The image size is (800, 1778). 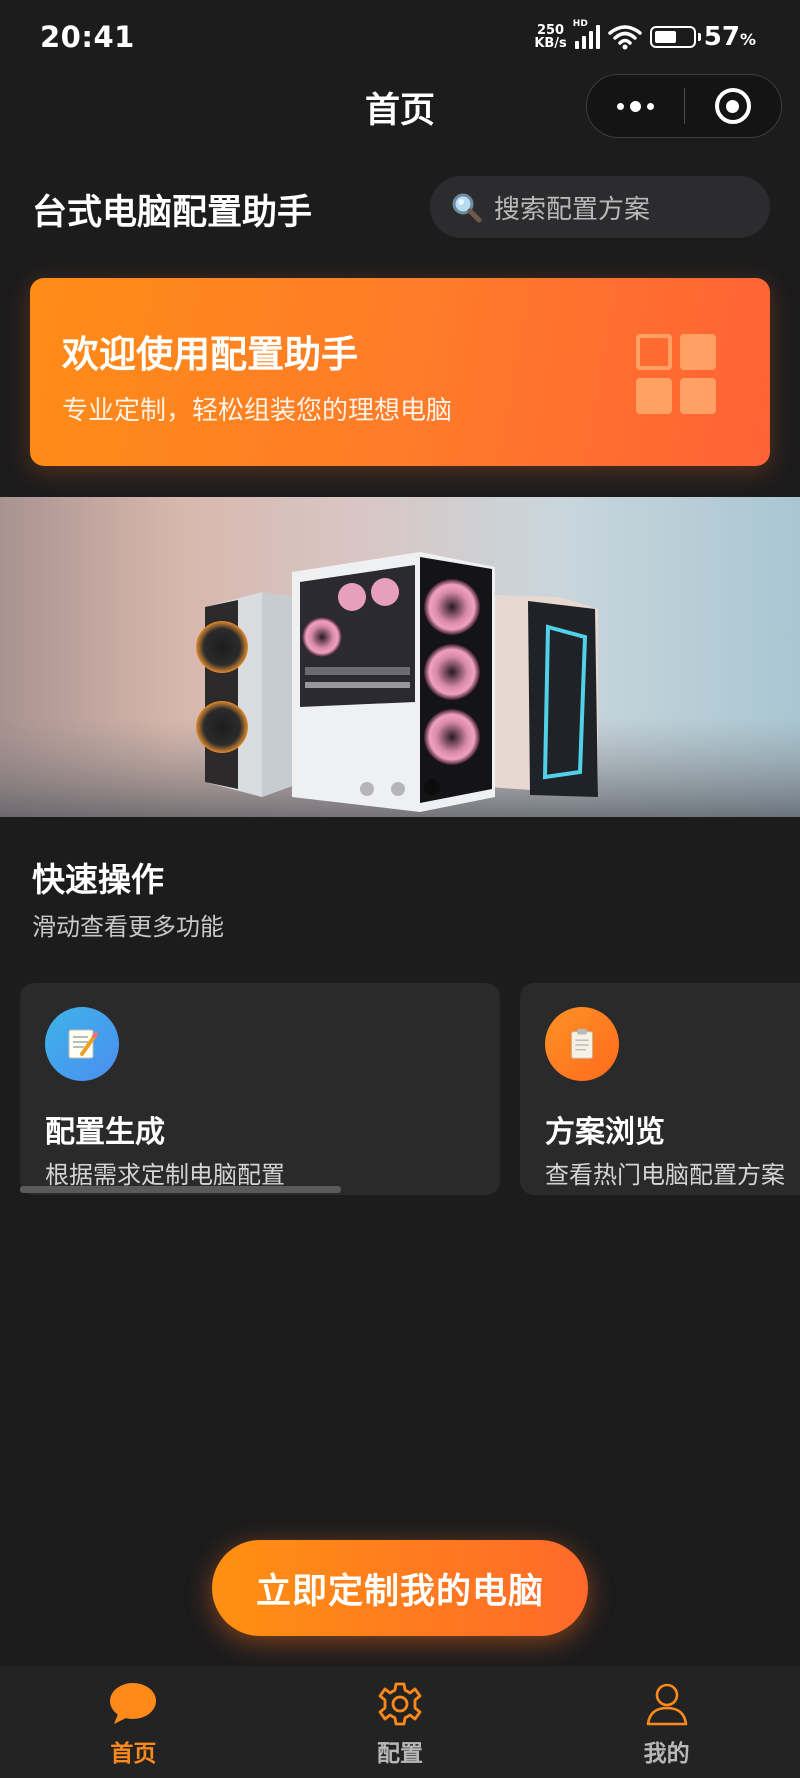 What do you see at coordinates (210, 354) in the screenshot?
I see `banner-title: 欢迎使用配置助手` at bounding box center [210, 354].